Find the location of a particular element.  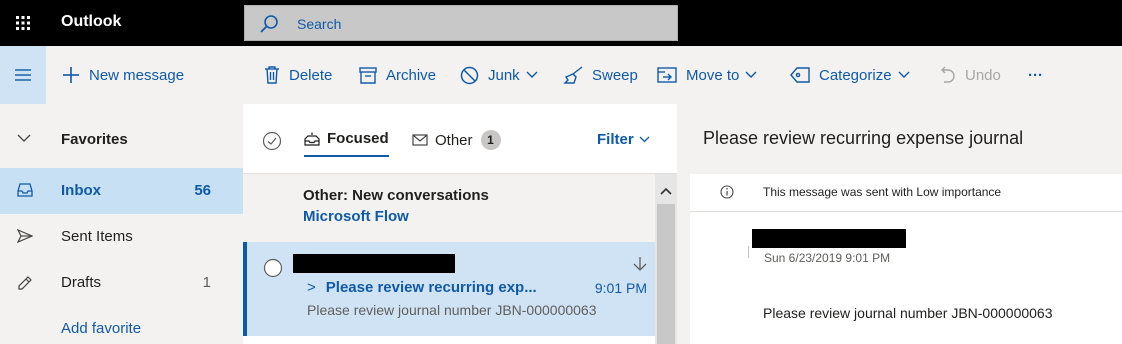

chevron-up-icon is located at coordinates (666, 191).